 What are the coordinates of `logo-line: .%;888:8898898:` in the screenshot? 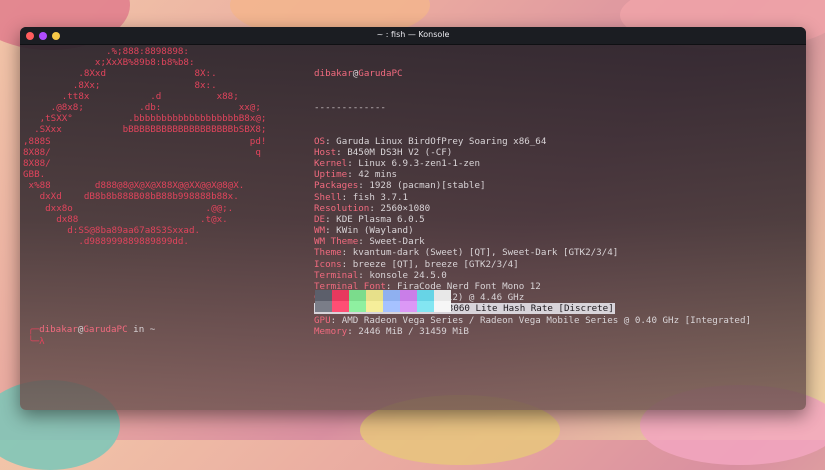 It's located at (106, 51).